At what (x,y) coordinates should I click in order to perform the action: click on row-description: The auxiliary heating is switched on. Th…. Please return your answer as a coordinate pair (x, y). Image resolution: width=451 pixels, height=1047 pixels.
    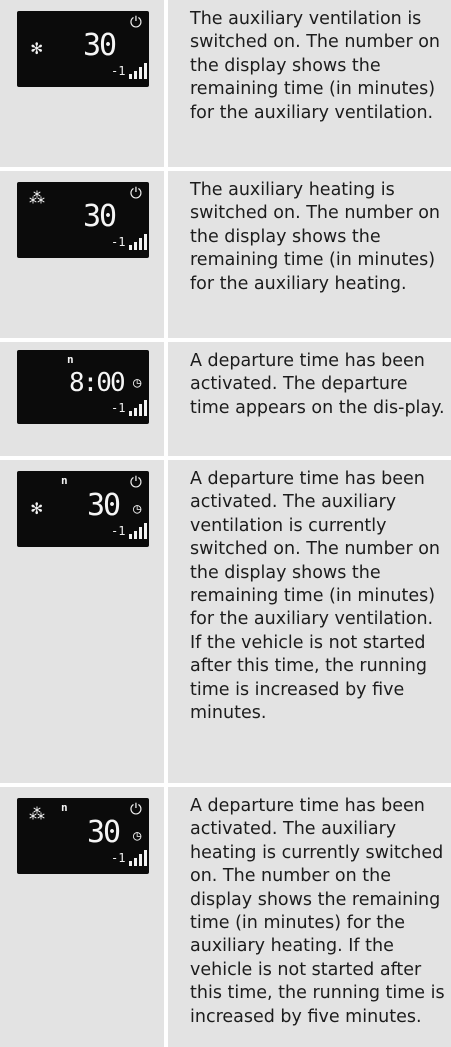
    Looking at the image, I should click on (315, 237).